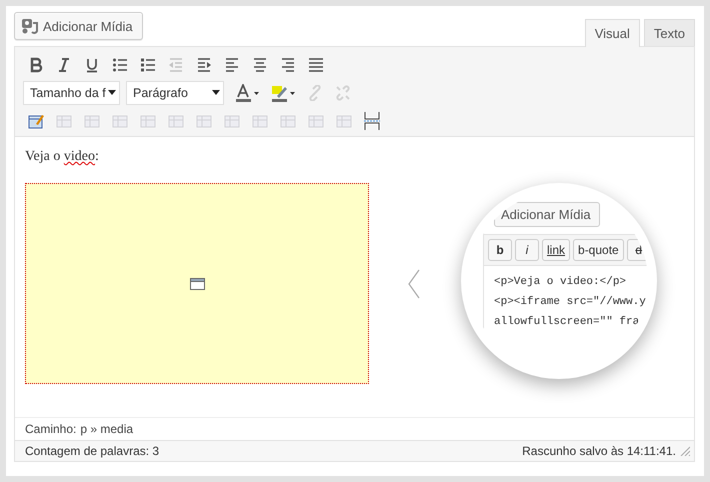 The image size is (710, 482). Describe the element at coordinates (598, 250) in the screenshot. I see `quicktag-button: b-quote` at that location.